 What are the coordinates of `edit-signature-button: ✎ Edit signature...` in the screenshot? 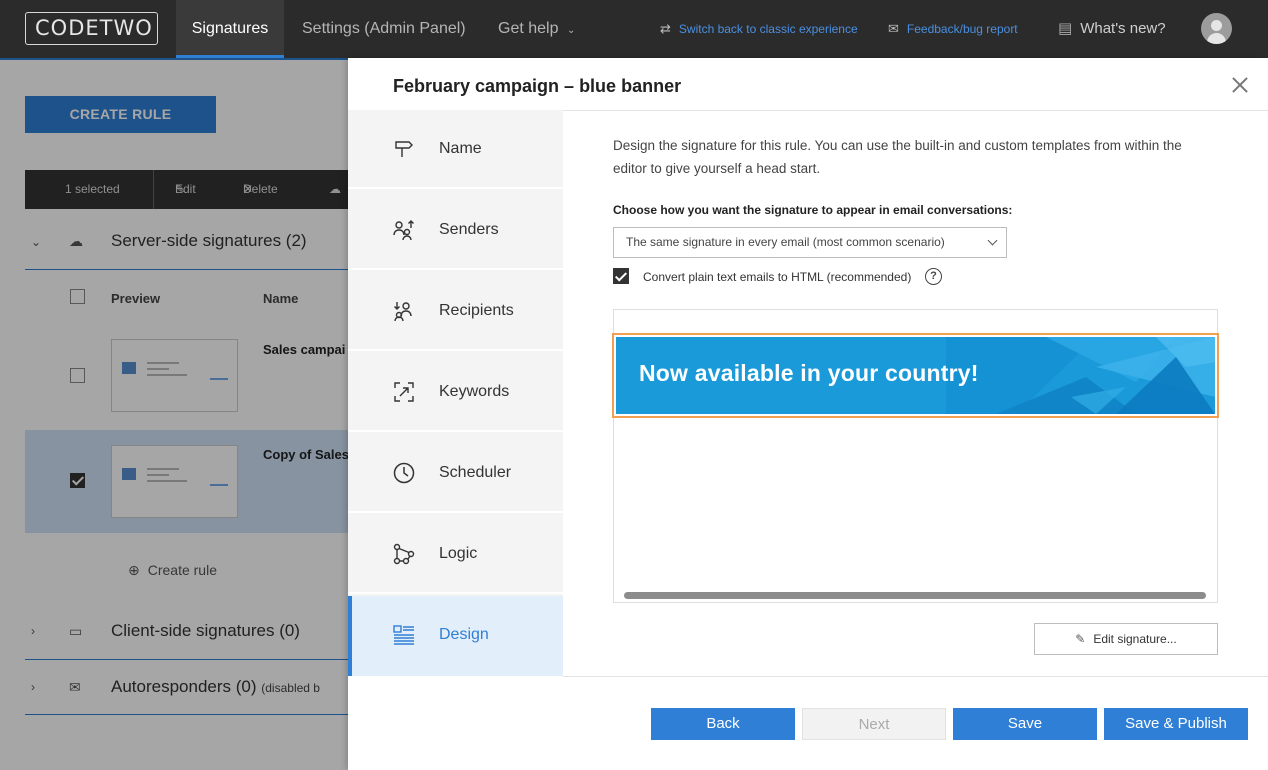 It's located at (1126, 639).